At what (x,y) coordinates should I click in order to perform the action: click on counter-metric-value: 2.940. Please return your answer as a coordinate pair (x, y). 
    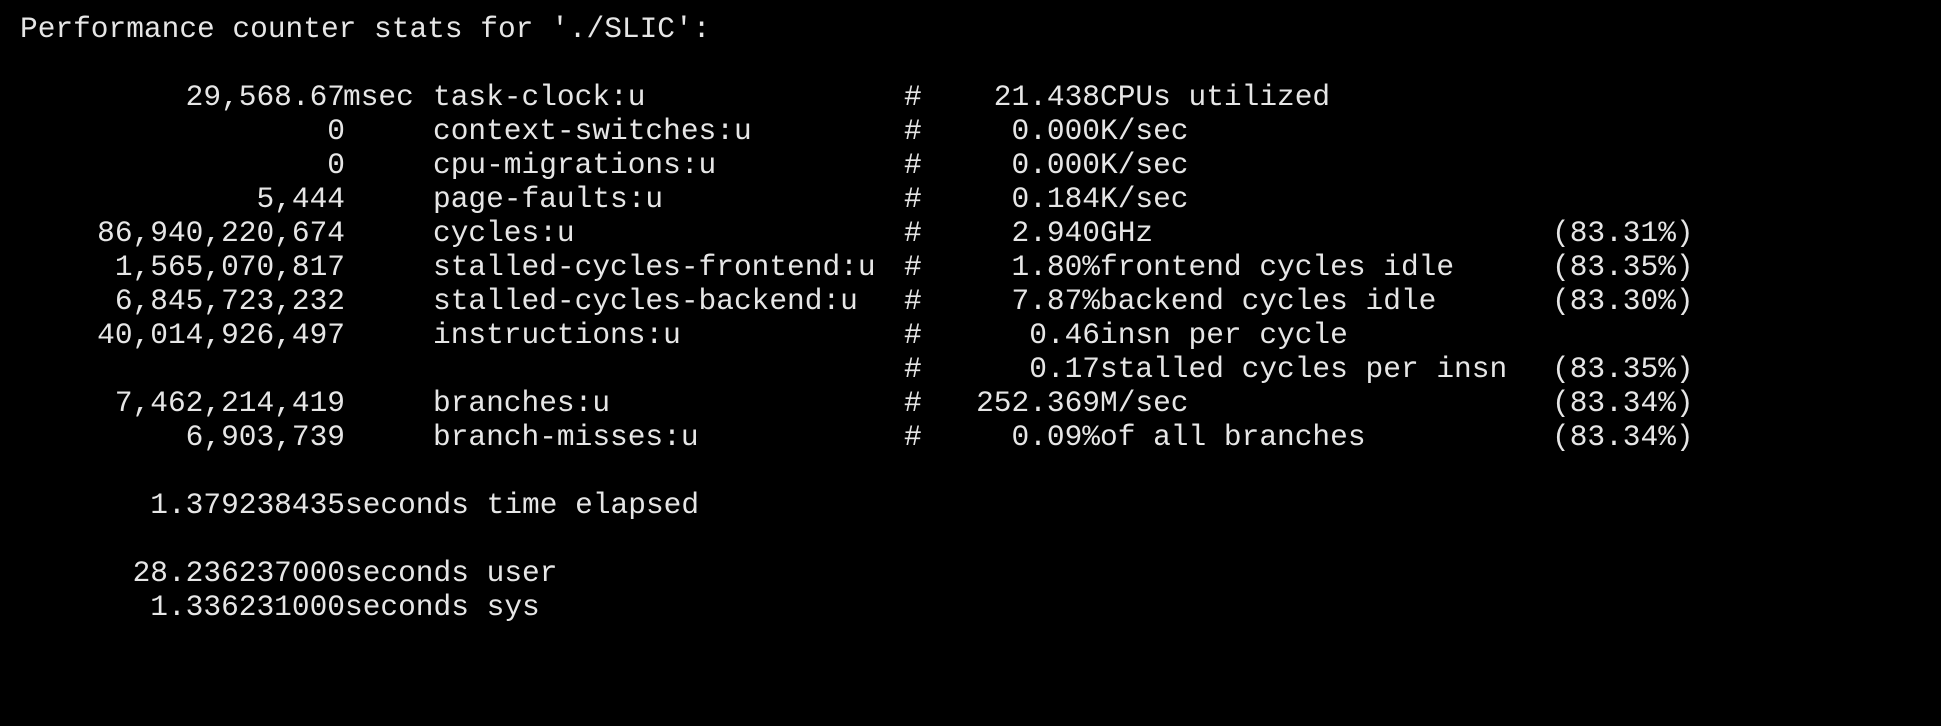
    Looking at the image, I should click on (1055, 233).